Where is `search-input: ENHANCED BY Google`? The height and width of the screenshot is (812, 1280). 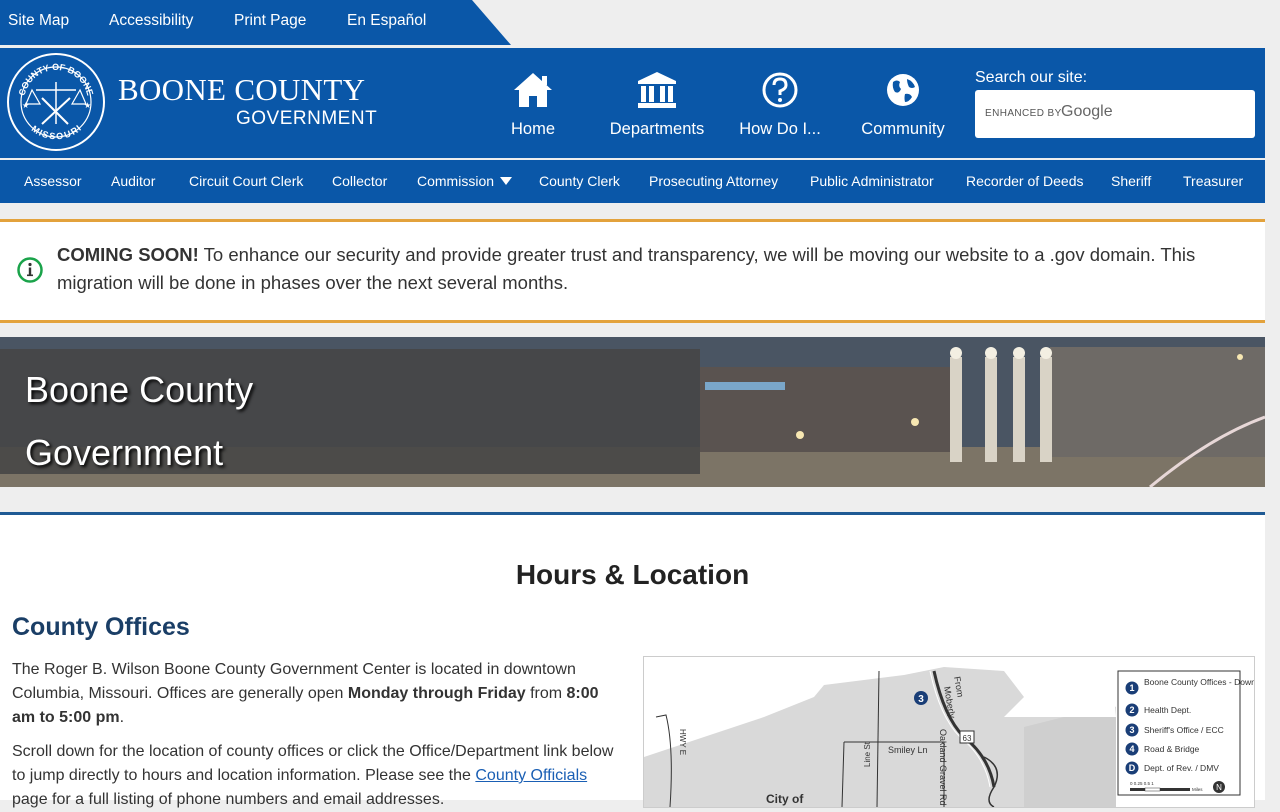 search-input: ENHANCED BY Google is located at coordinates (1115, 114).